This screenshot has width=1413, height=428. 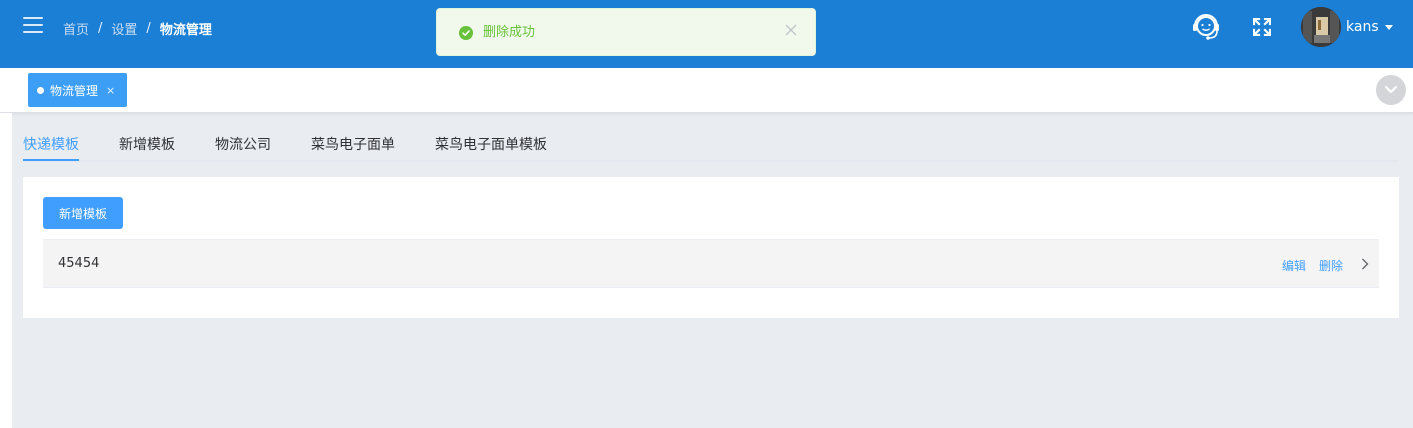 I want to click on tags-scroll-button, so click(x=1391, y=90).